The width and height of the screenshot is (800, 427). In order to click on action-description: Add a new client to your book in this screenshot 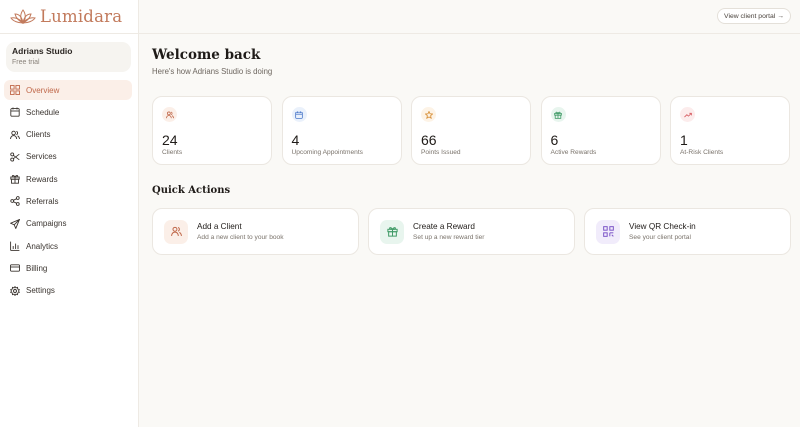, I will do `click(240, 237)`.